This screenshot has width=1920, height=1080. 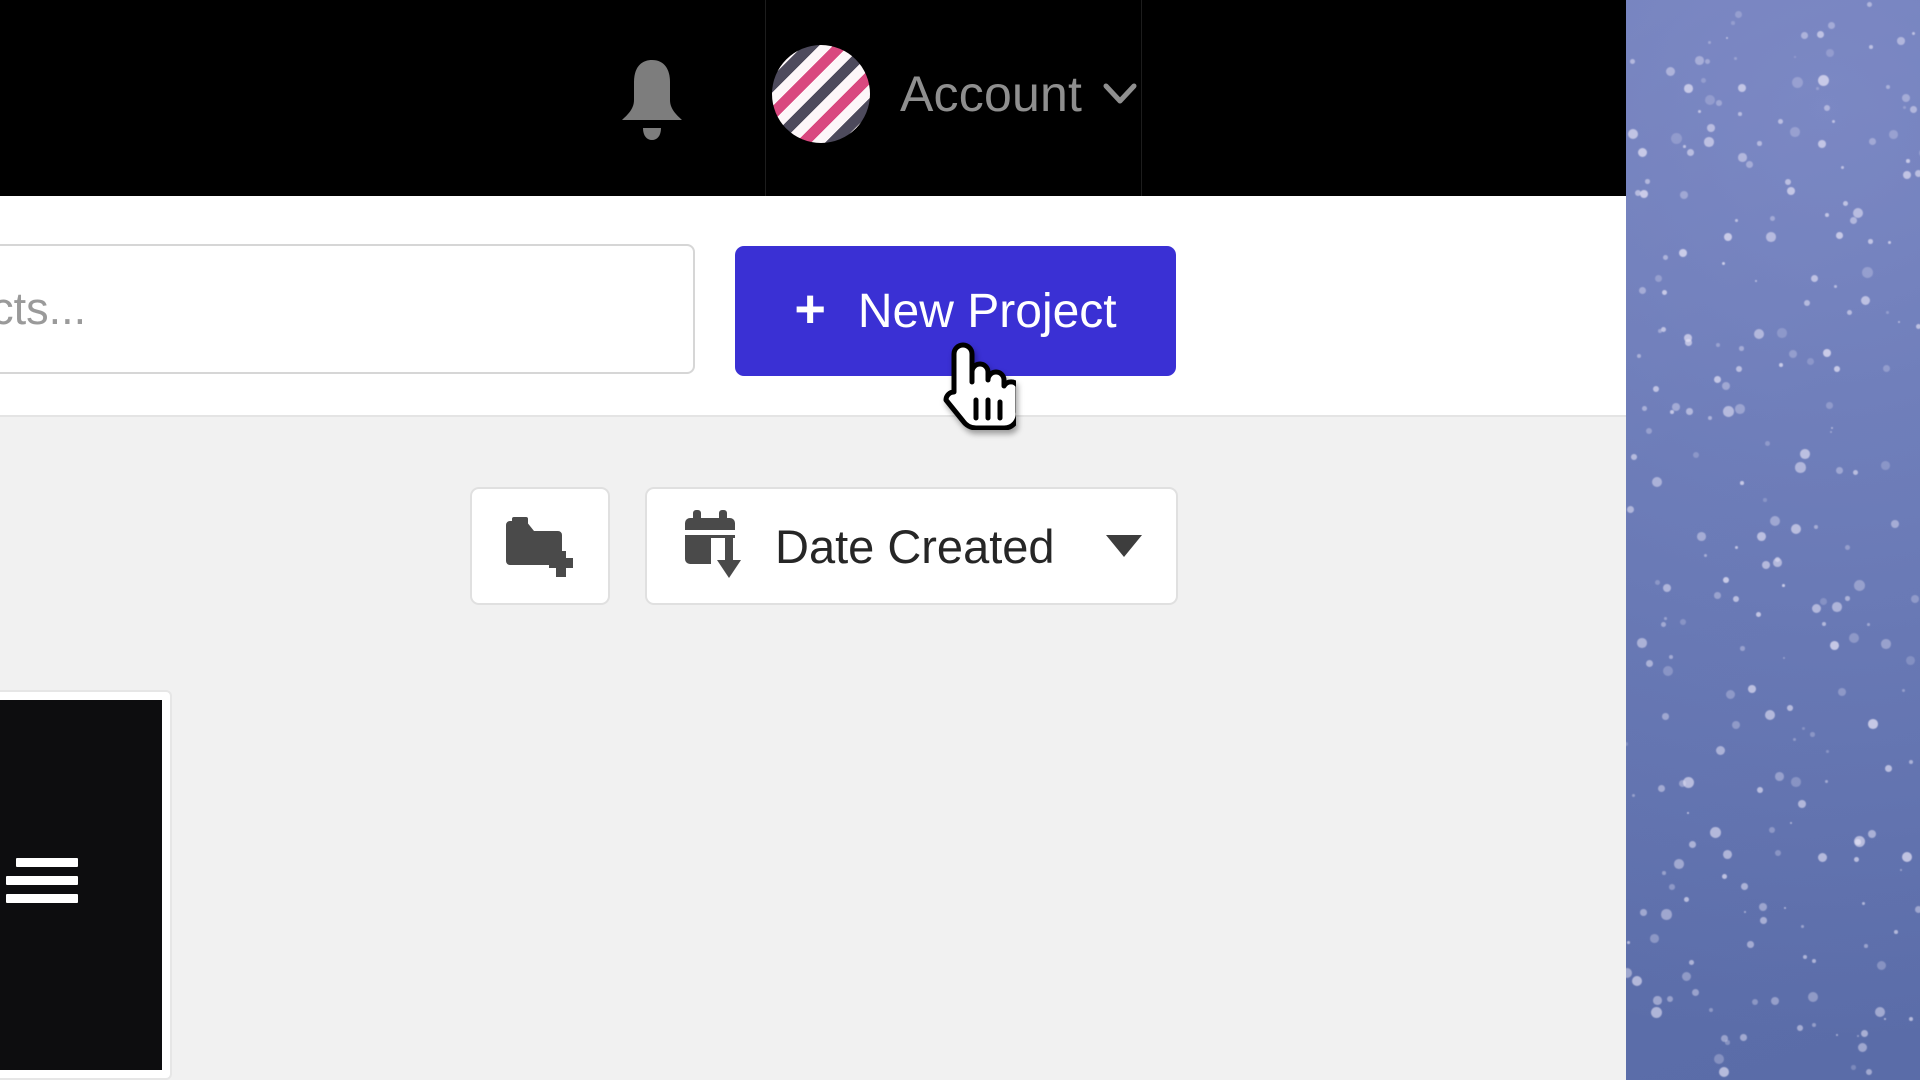 What do you see at coordinates (915, 546) in the screenshot?
I see `sort-label: Date Created` at bounding box center [915, 546].